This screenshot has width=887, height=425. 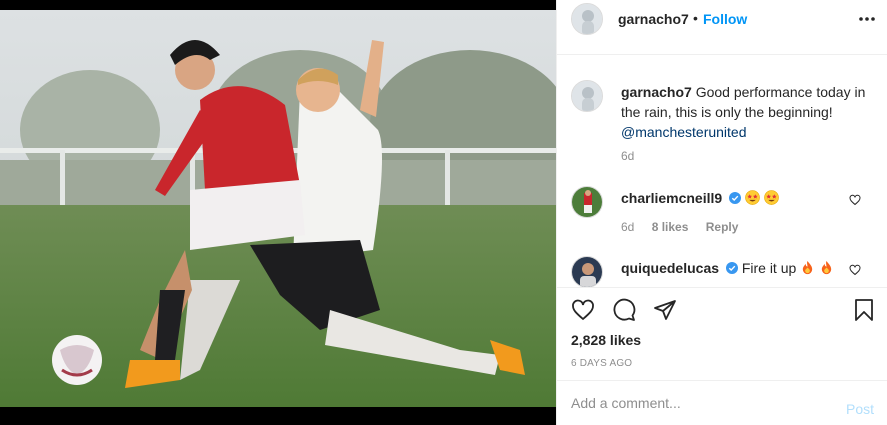 What do you see at coordinates (722, 27) in the screenshot?
I see `post-header: garnacho7 • Follow` at bounding box center [722, 27].